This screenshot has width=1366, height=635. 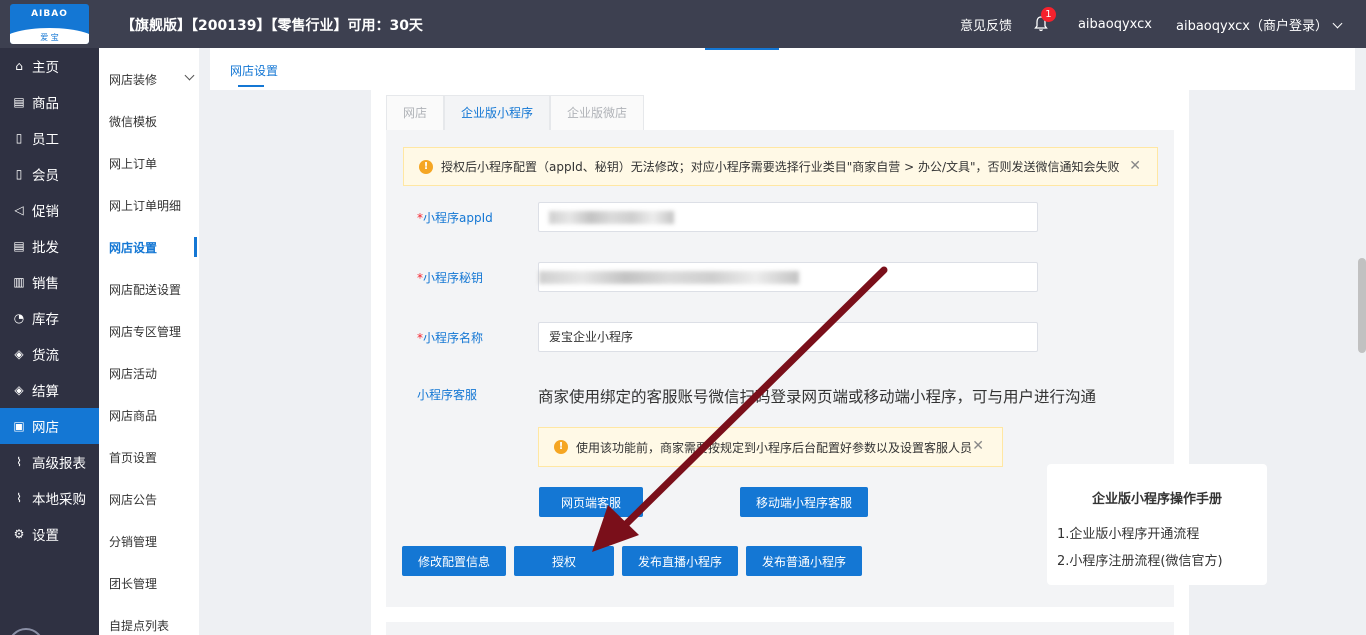 I want to click on web-cs-button: 网页端客服, so click(x=591, y=502).